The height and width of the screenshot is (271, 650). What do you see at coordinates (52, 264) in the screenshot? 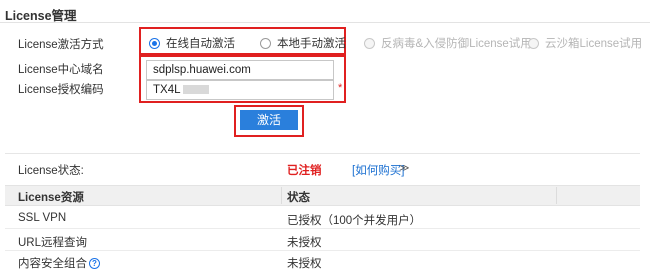
I see `row-resource-content-security-label: 内容安全组合` at bounding box center [52, 264].